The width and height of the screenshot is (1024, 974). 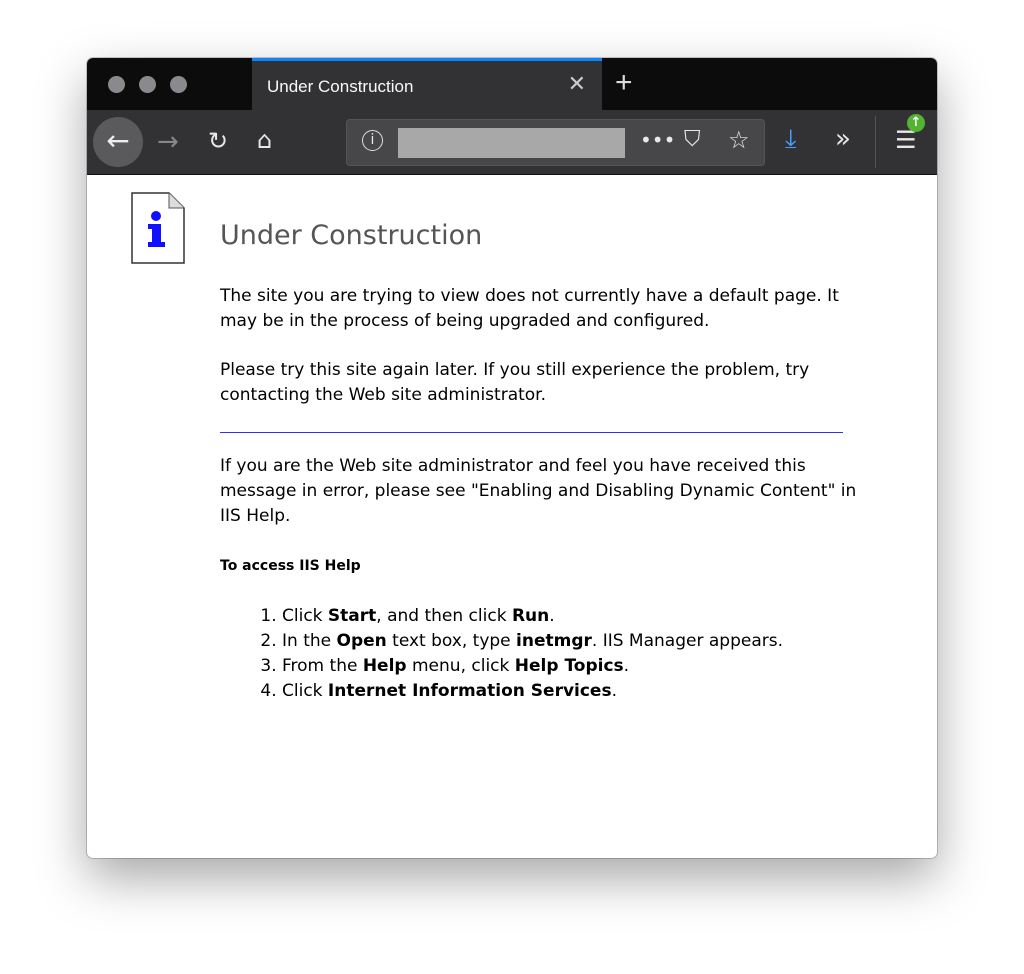 I want to click on more-actions-icon: •••, so click(x=657, y=140).